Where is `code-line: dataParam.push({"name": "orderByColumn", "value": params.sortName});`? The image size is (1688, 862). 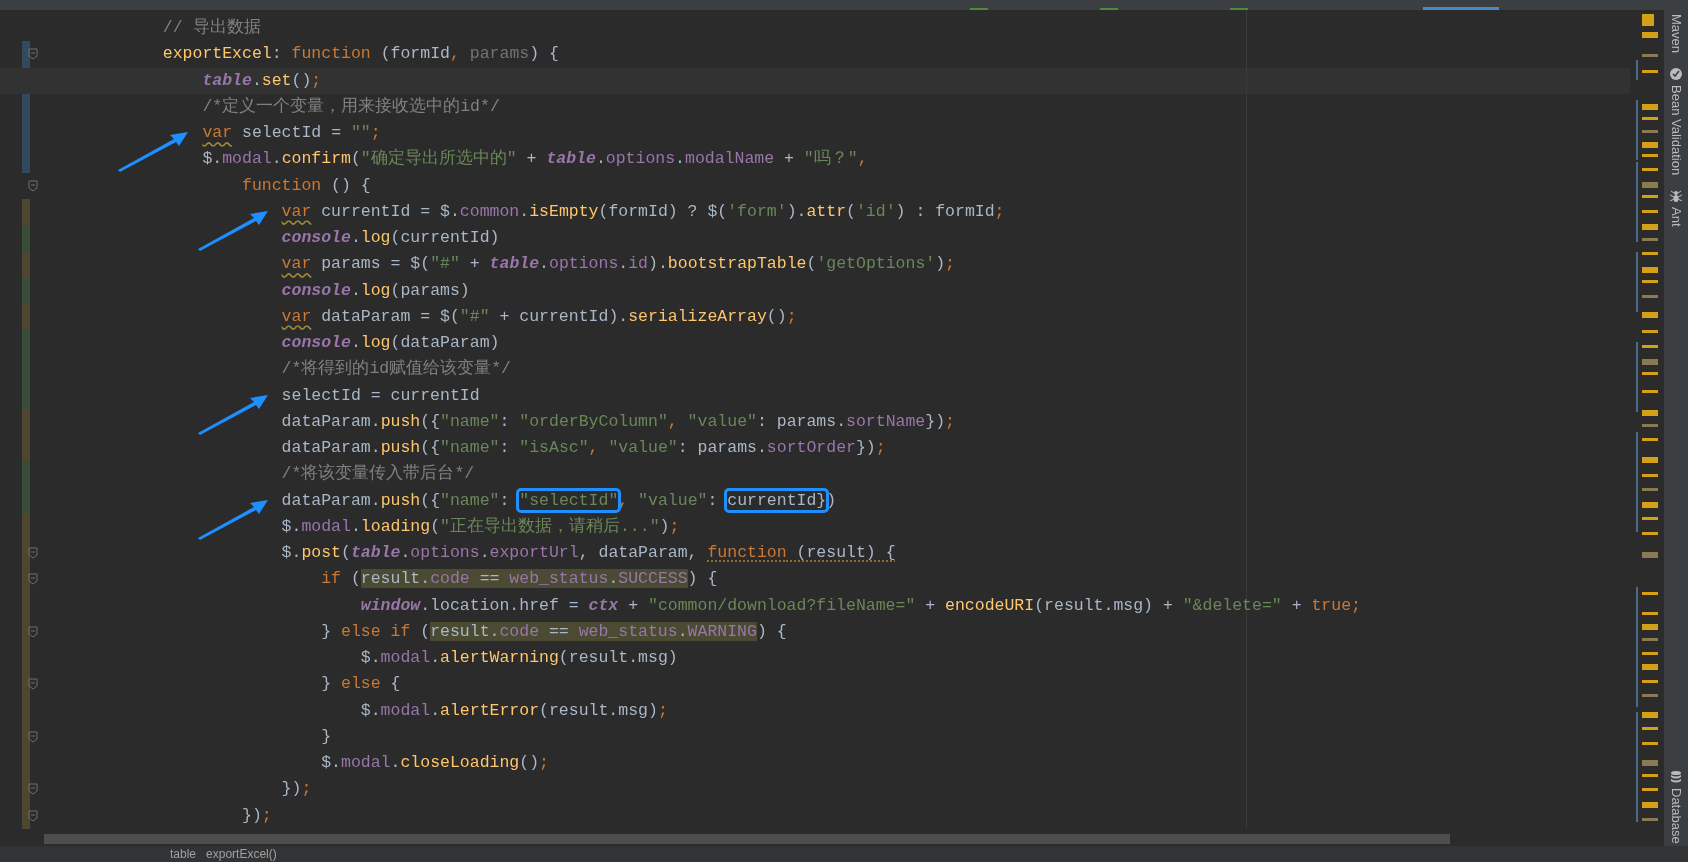
code-line: dataParam.push({"name": "orderByColumn", "value": params.sortName}); is located at coordinates (618, 421).